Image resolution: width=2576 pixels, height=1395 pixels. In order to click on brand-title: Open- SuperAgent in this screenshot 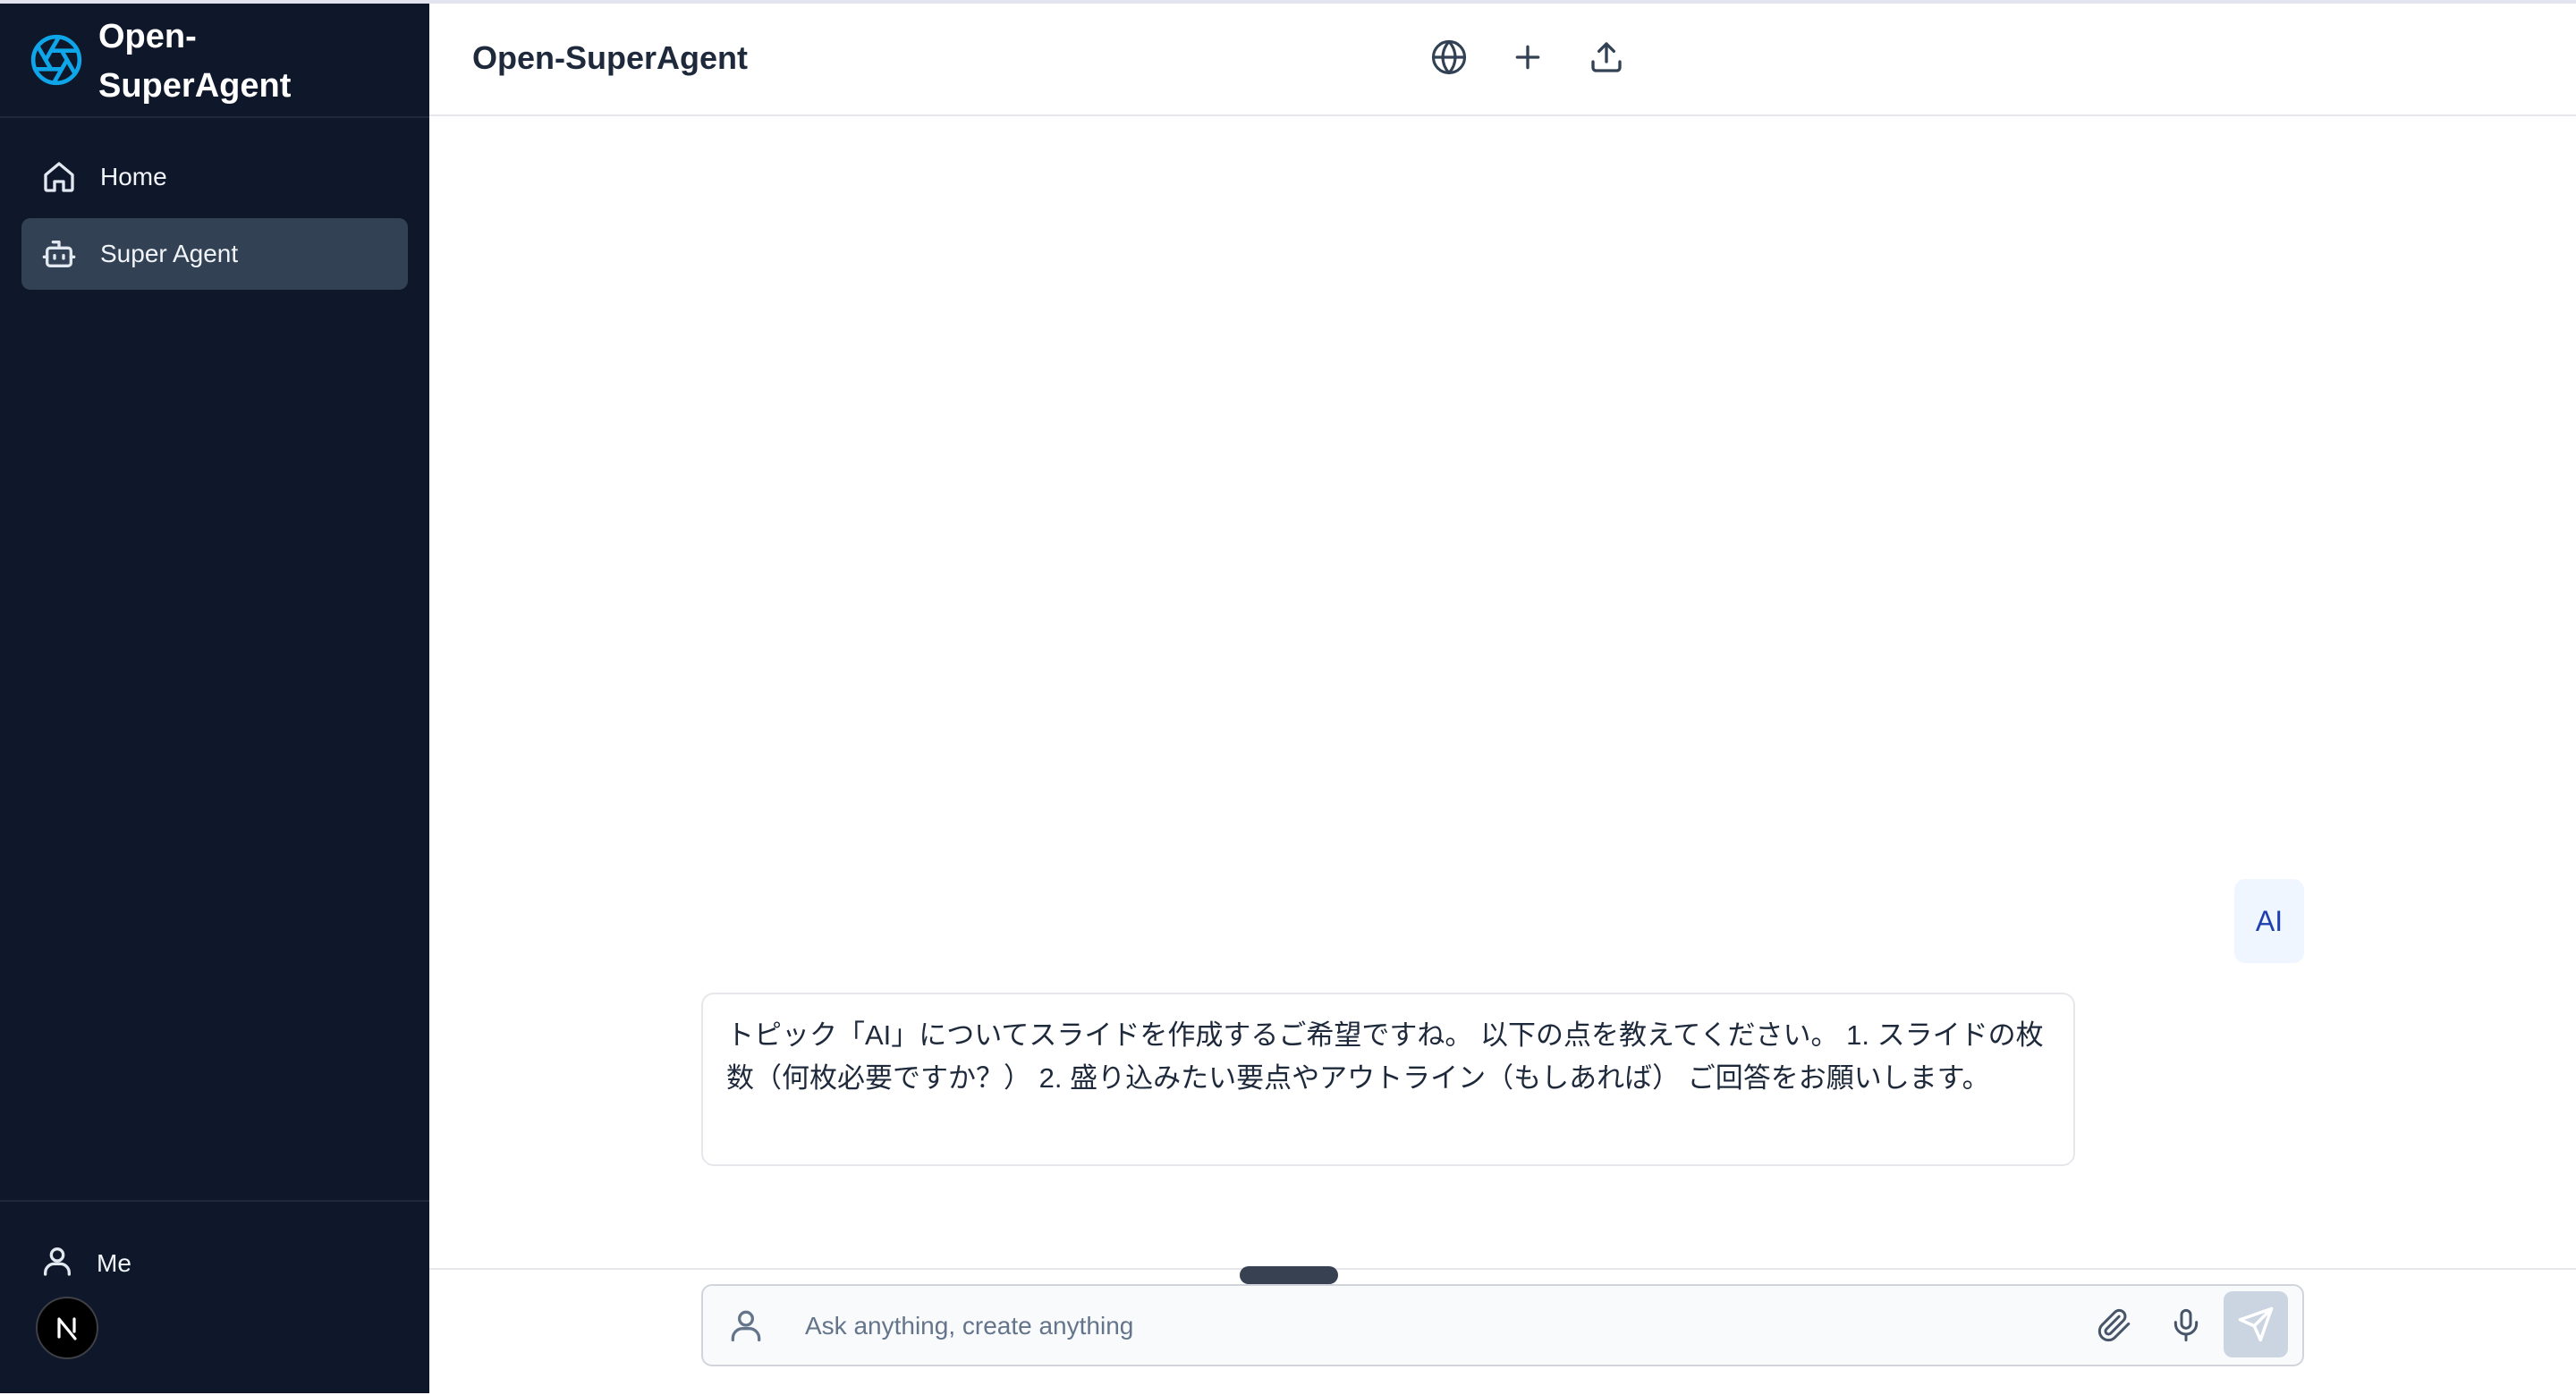, I will do `click(259, 62)`.